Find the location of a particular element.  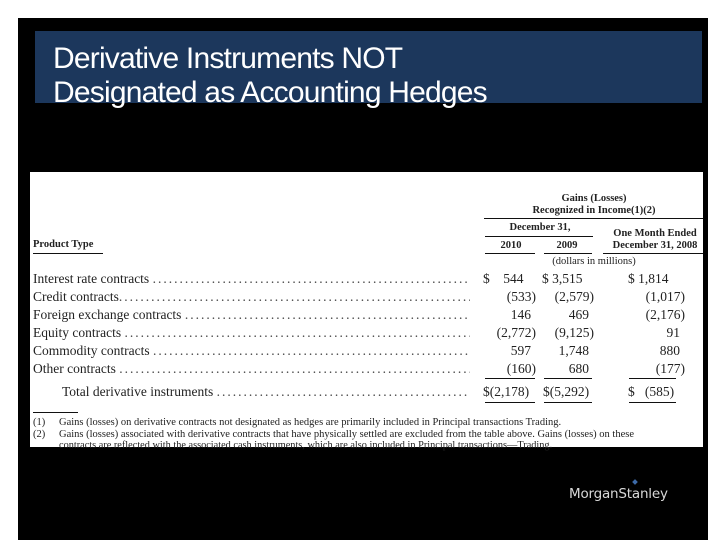

col-2009-header: 2009 is located at coordinates (567, 245).